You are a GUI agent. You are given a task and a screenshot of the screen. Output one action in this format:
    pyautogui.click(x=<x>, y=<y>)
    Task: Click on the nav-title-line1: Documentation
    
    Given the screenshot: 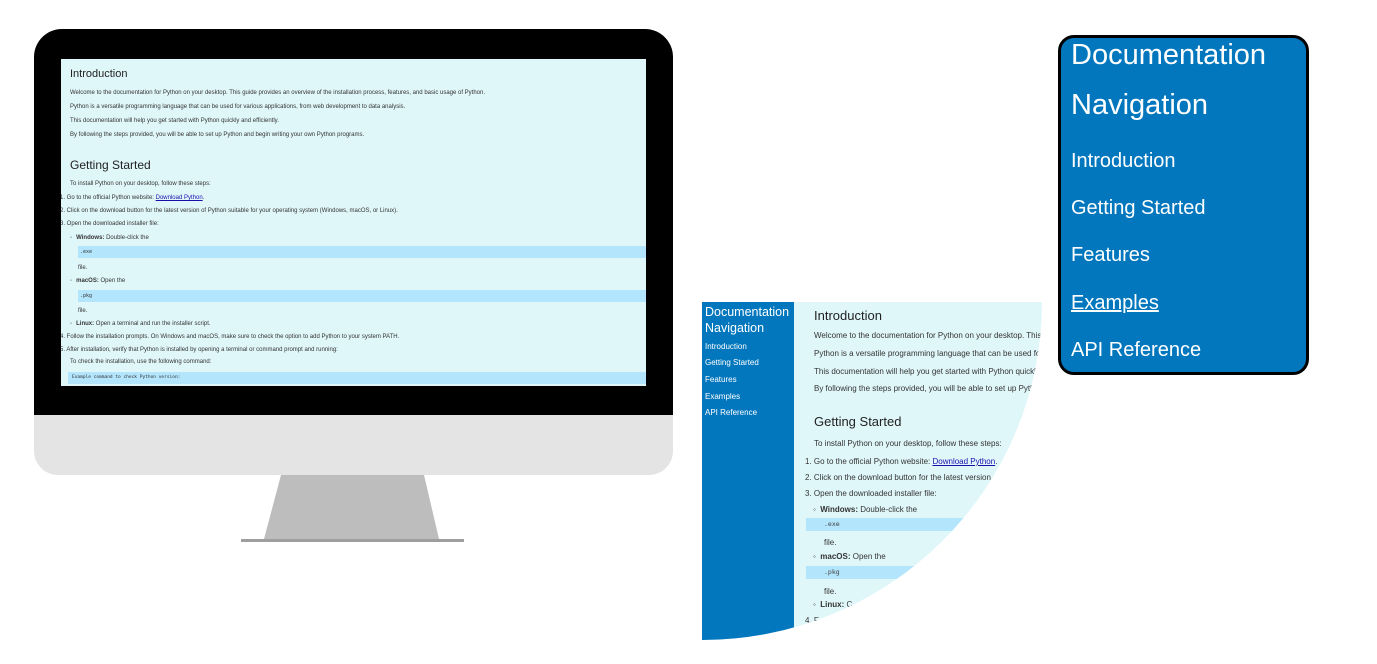 What is the action you would take?
    pyautogui.click(x=1169, y=55)
    